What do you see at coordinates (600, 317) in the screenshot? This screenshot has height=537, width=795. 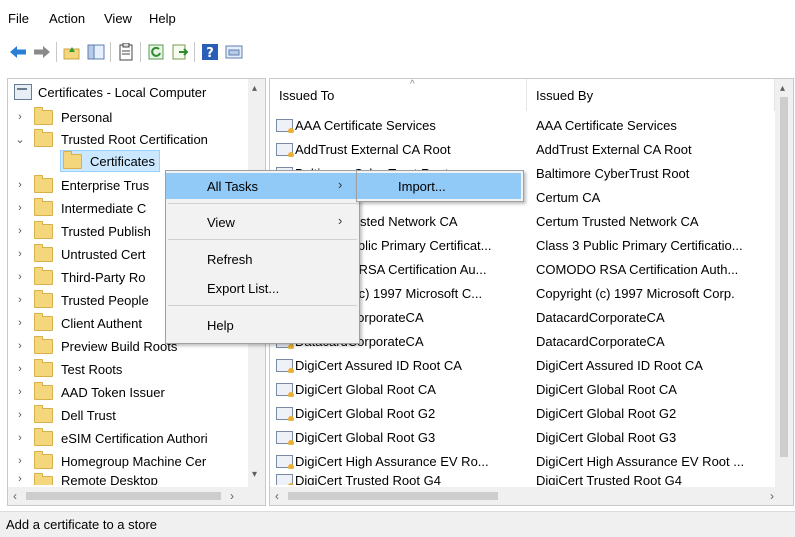 I see `issued-by-cell: DatacardCorporateCA` at bounding box center [600, 317].